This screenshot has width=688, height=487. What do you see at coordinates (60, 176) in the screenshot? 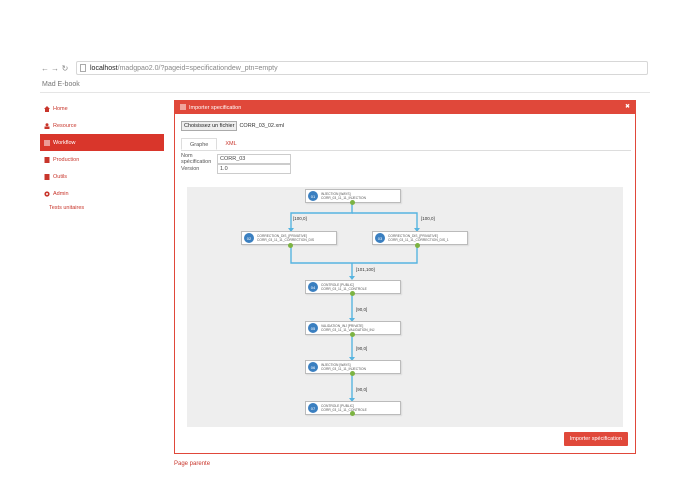
I see `sidebar-item-label: Outils` at bounding box center [60, 176].